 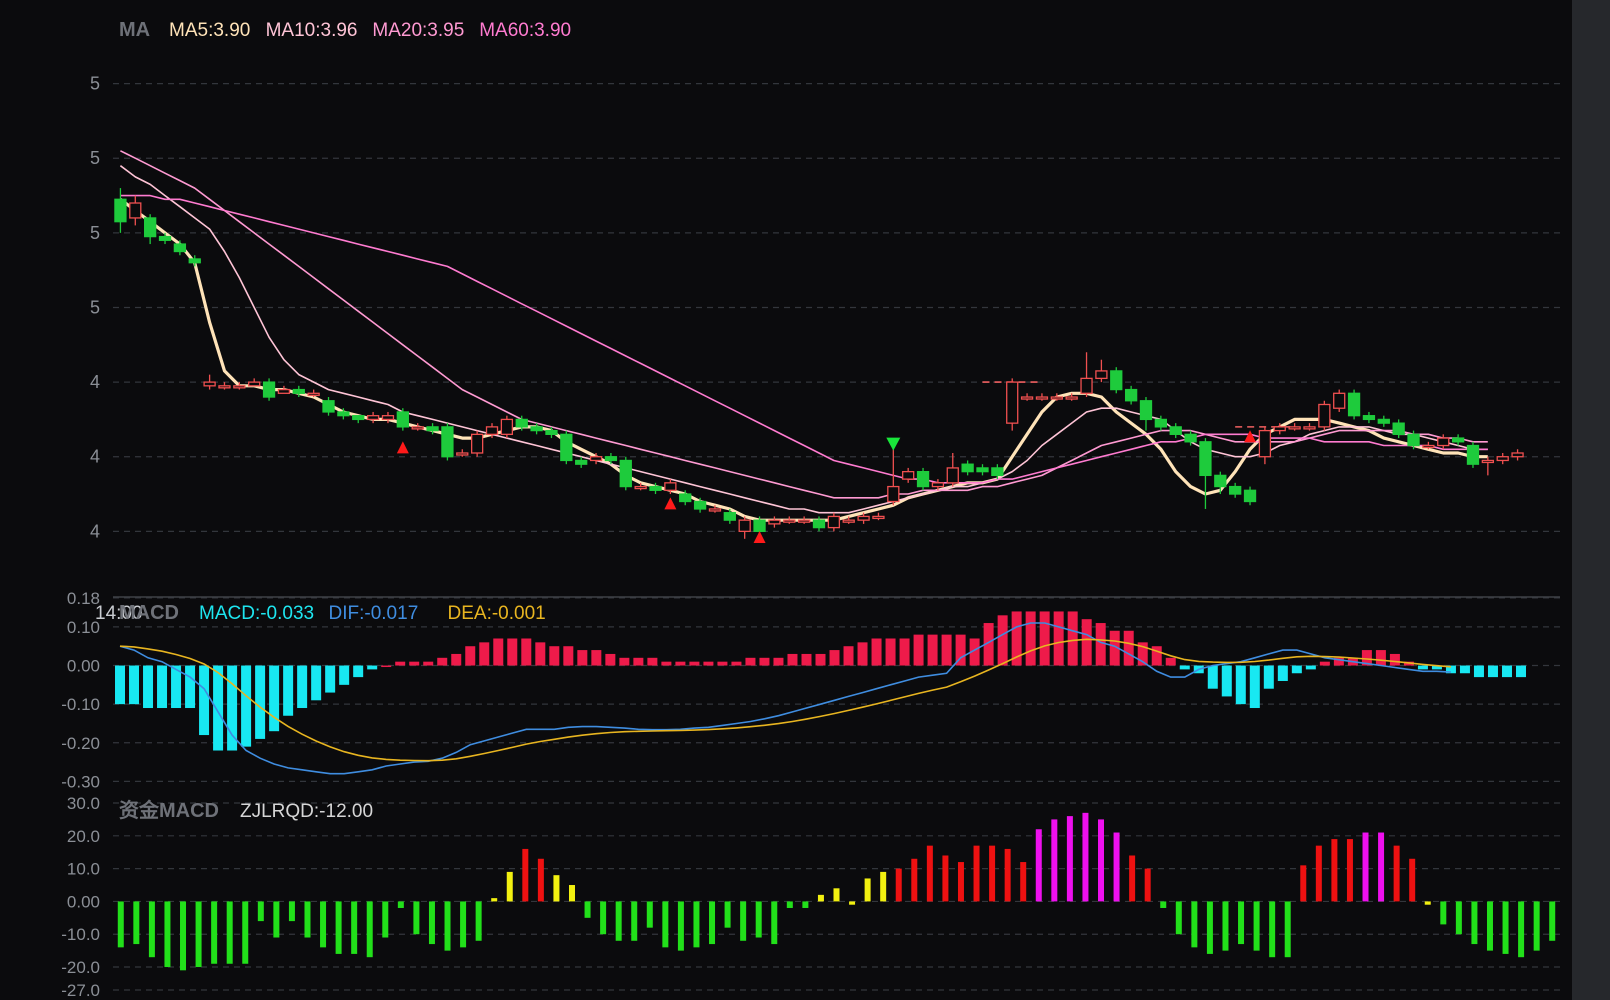 I want to click on main-y-tick-label: 5, so click(x=95, y=84).